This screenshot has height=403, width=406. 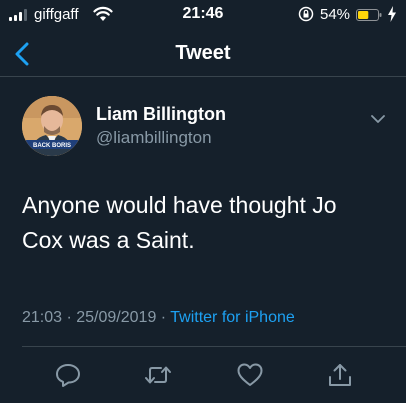 What do you see at coordinates (306, 14) in the screenshot?
I see `rotation-lock-icon` at bounding box center [306, 14].